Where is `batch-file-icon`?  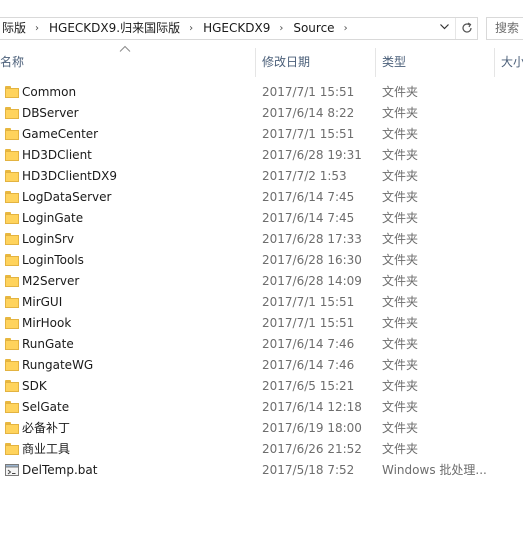 batch-file-icon is located at coordinates (12, 470).